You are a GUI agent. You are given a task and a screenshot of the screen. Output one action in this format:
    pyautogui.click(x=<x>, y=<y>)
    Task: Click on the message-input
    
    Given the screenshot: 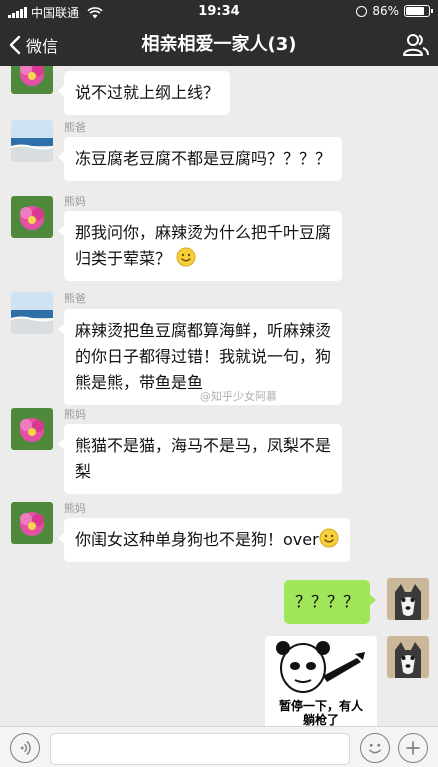 What is the action you would take?
    pyautogui.click(x=200, y=749)
    